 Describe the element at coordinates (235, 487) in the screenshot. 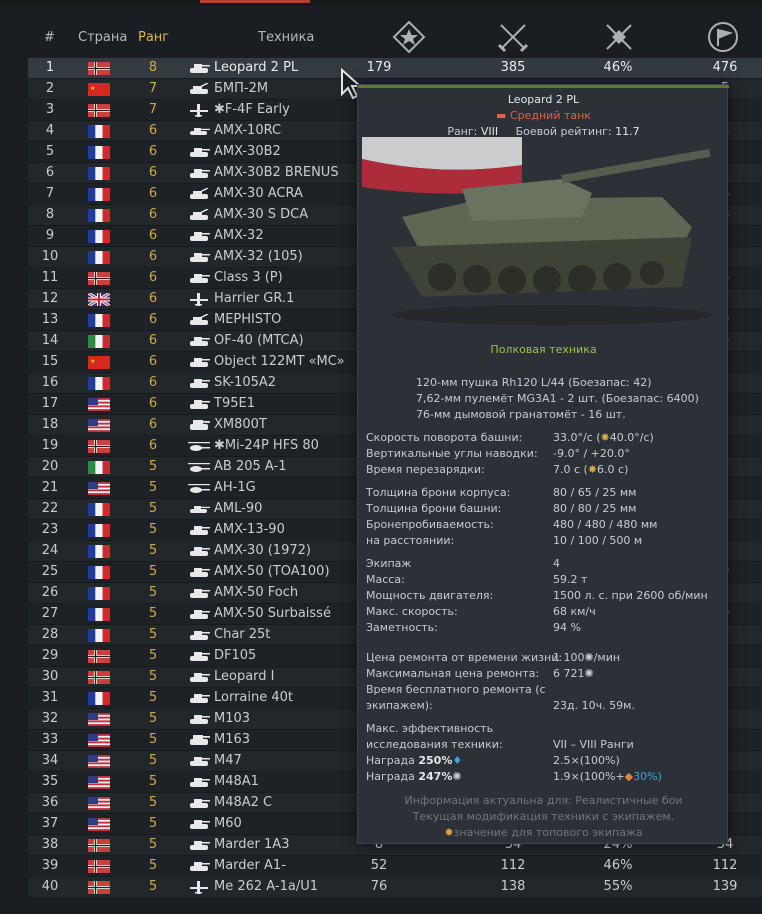

I see `vehicle-name: AH-1G` at that location.